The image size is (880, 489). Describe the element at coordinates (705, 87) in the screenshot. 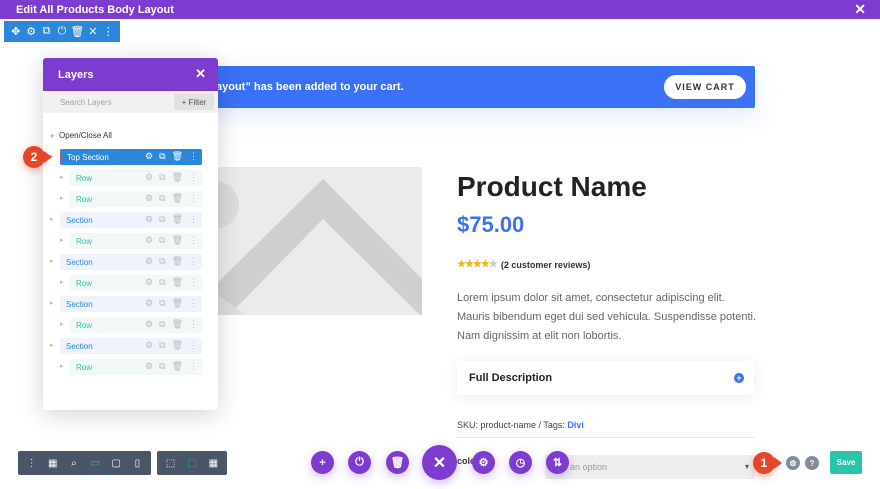

I see `view-cart-button: VIEW CART` at that location.